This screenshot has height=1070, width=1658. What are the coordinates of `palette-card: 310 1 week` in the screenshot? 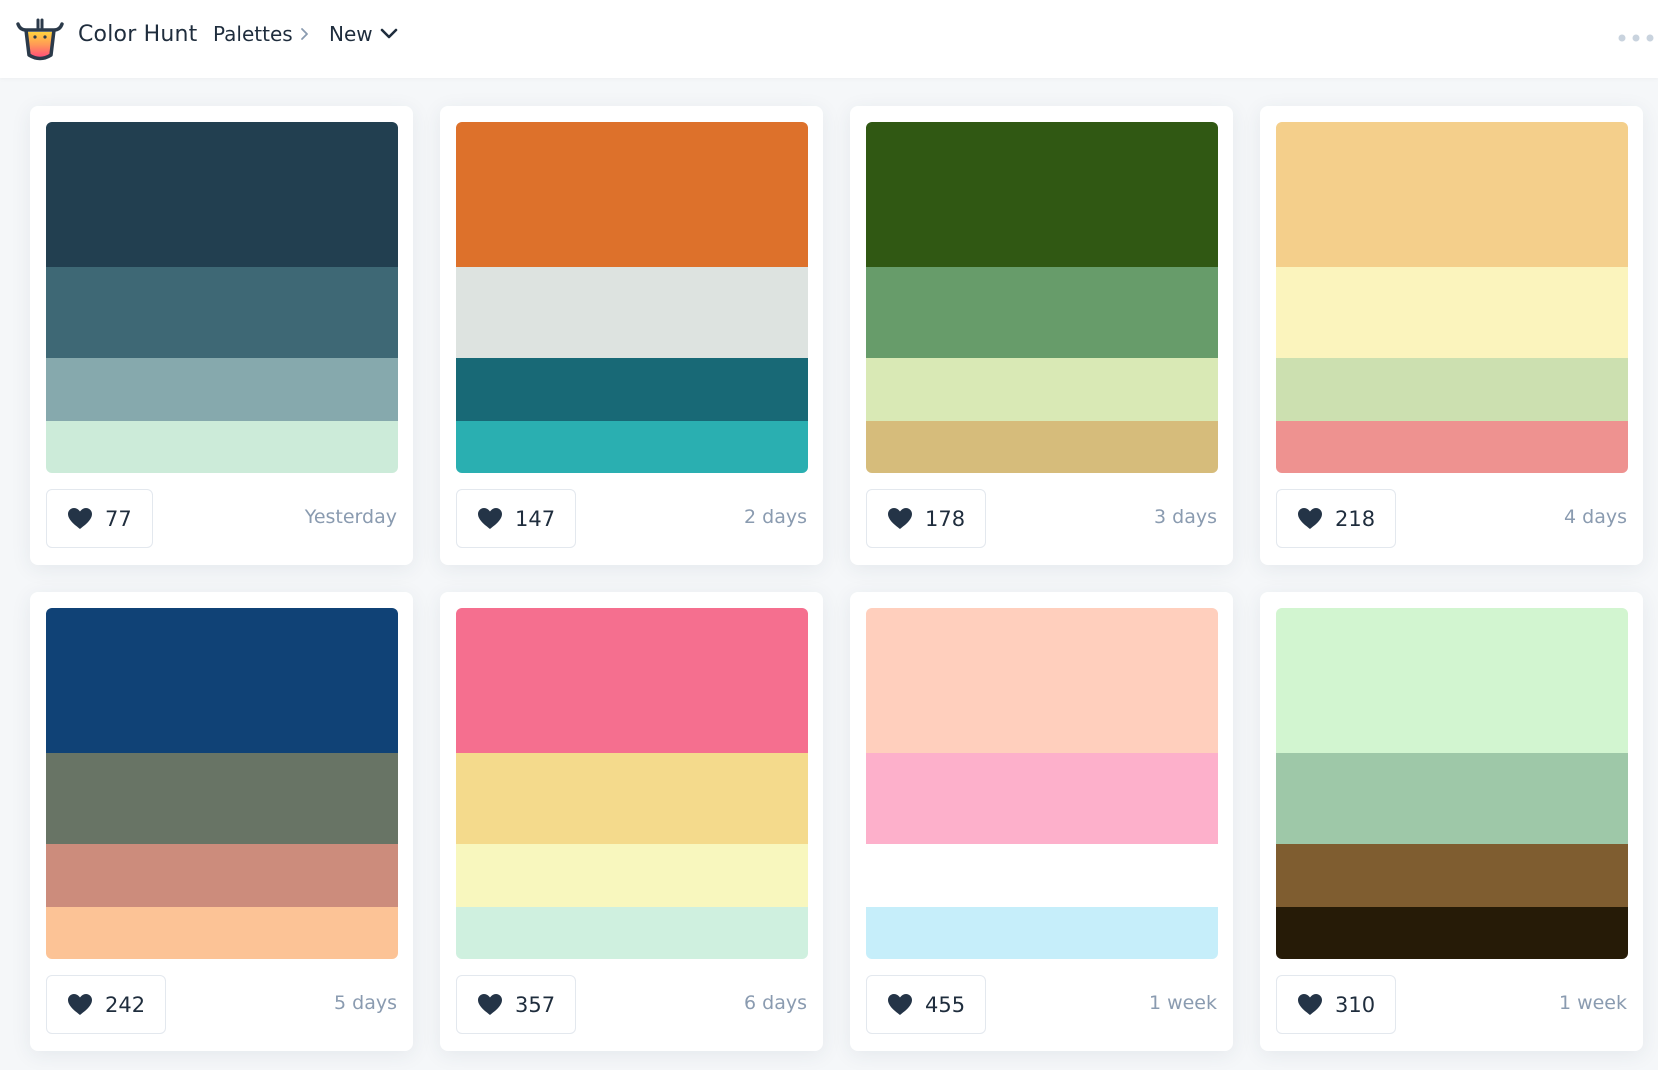 It's located at (1451, 821).